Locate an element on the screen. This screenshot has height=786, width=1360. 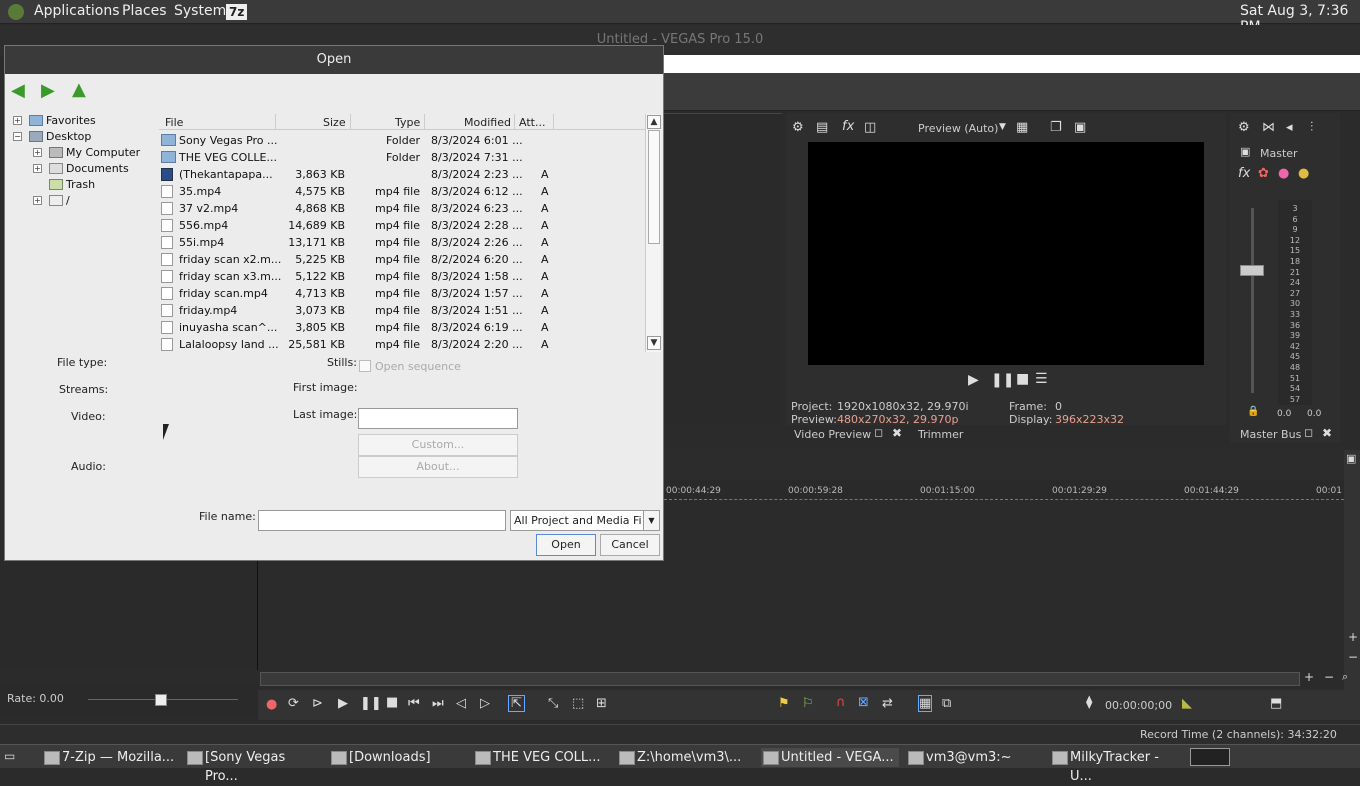
grid-icon: ▦ is located at coordinates (1022, 127).